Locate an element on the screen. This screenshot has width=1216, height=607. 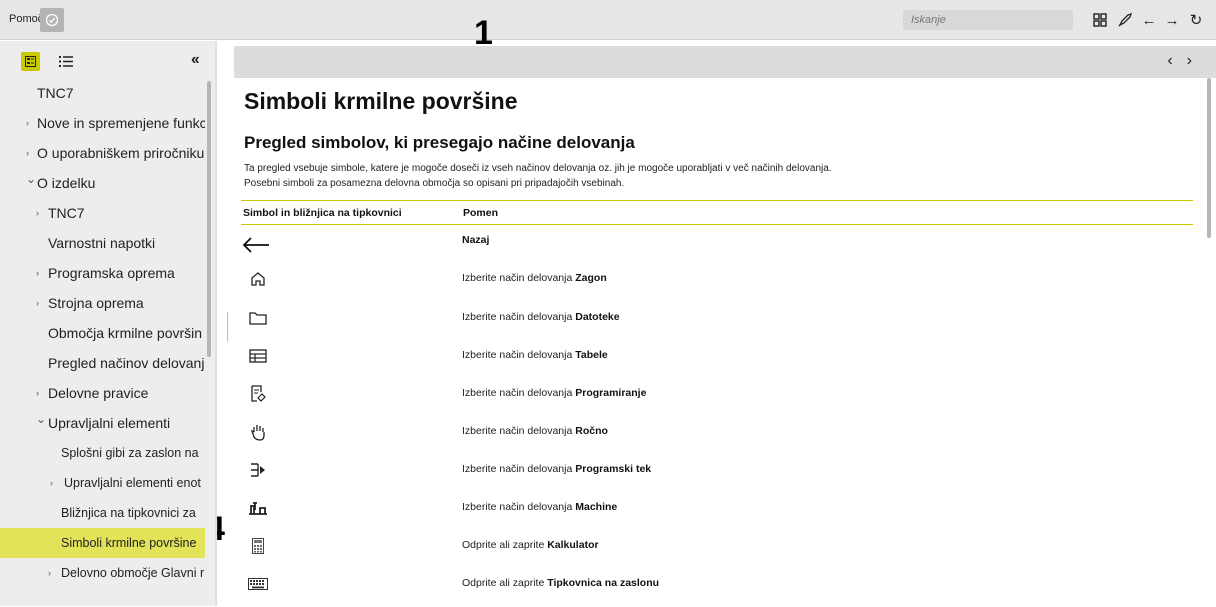
previous-page-icon: ‹ is located at coordinates (1176, 60).